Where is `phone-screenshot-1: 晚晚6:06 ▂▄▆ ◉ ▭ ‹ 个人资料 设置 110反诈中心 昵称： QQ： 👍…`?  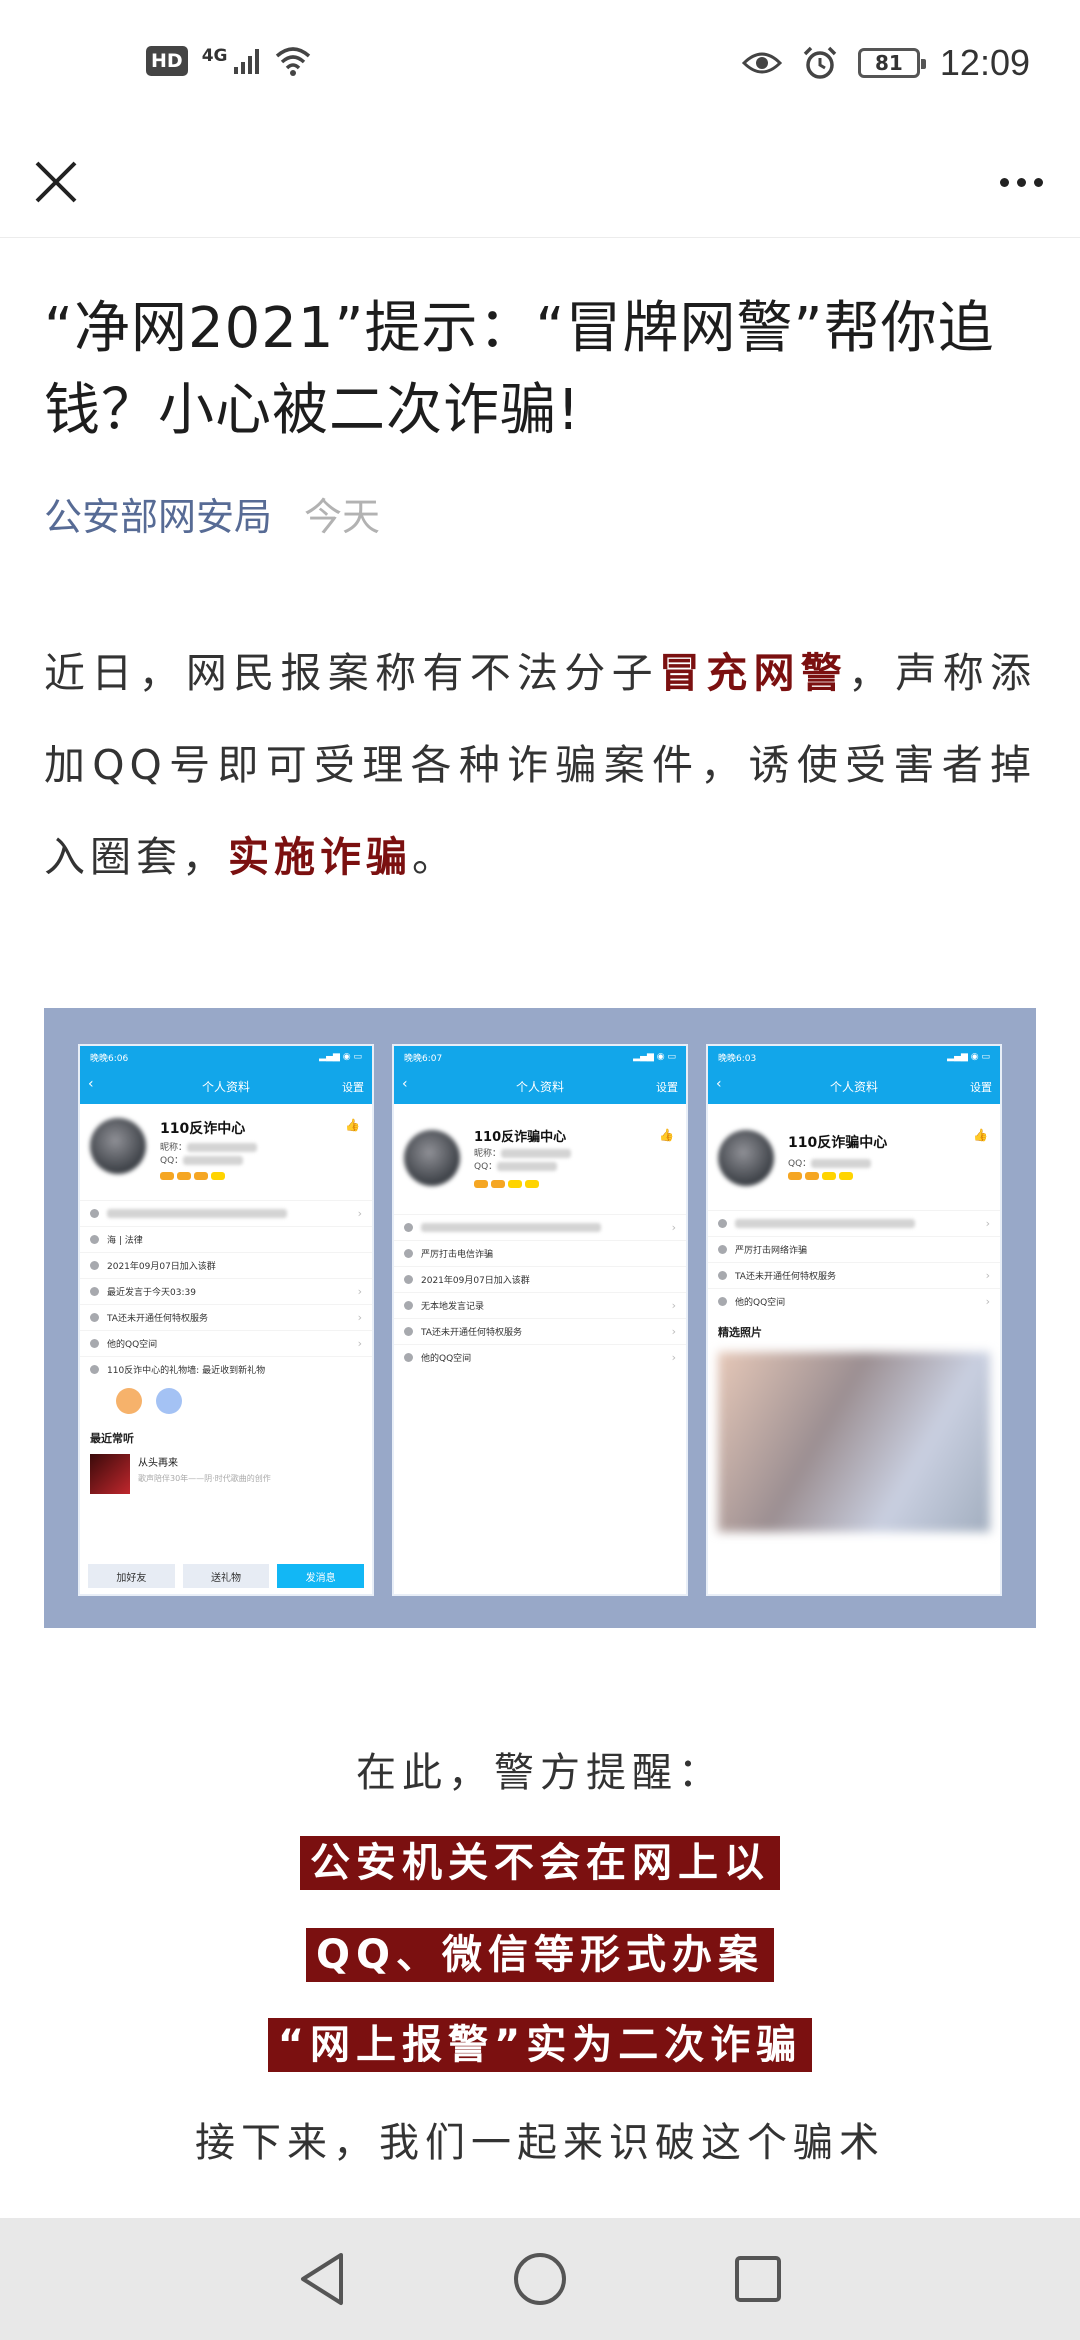 phone-screenshot-1: 晚晚6:06 ▂▄▆ ◉ ▭ ‹ 个人资料 设置 110反诈中心 昵称： QQ： 👍… is located at coordinates (226, 1320).